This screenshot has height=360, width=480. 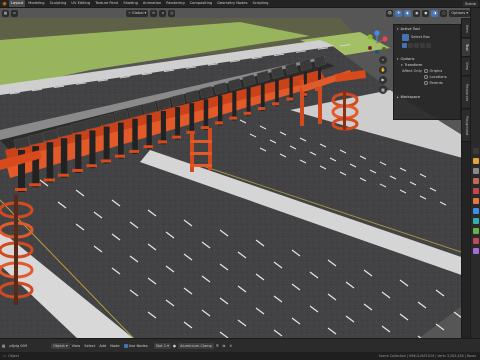 What do you see at coordinates (476, 191) in the screenshot?
I see `world-properties-icon` at bounding box center [476, 191].